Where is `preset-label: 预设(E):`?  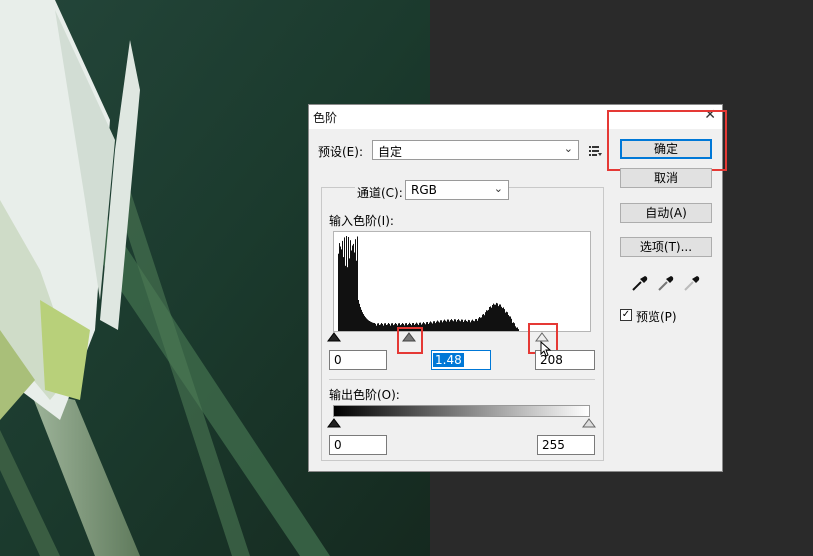
preset-label: 预设(E): is located at coordinates (340, 152).